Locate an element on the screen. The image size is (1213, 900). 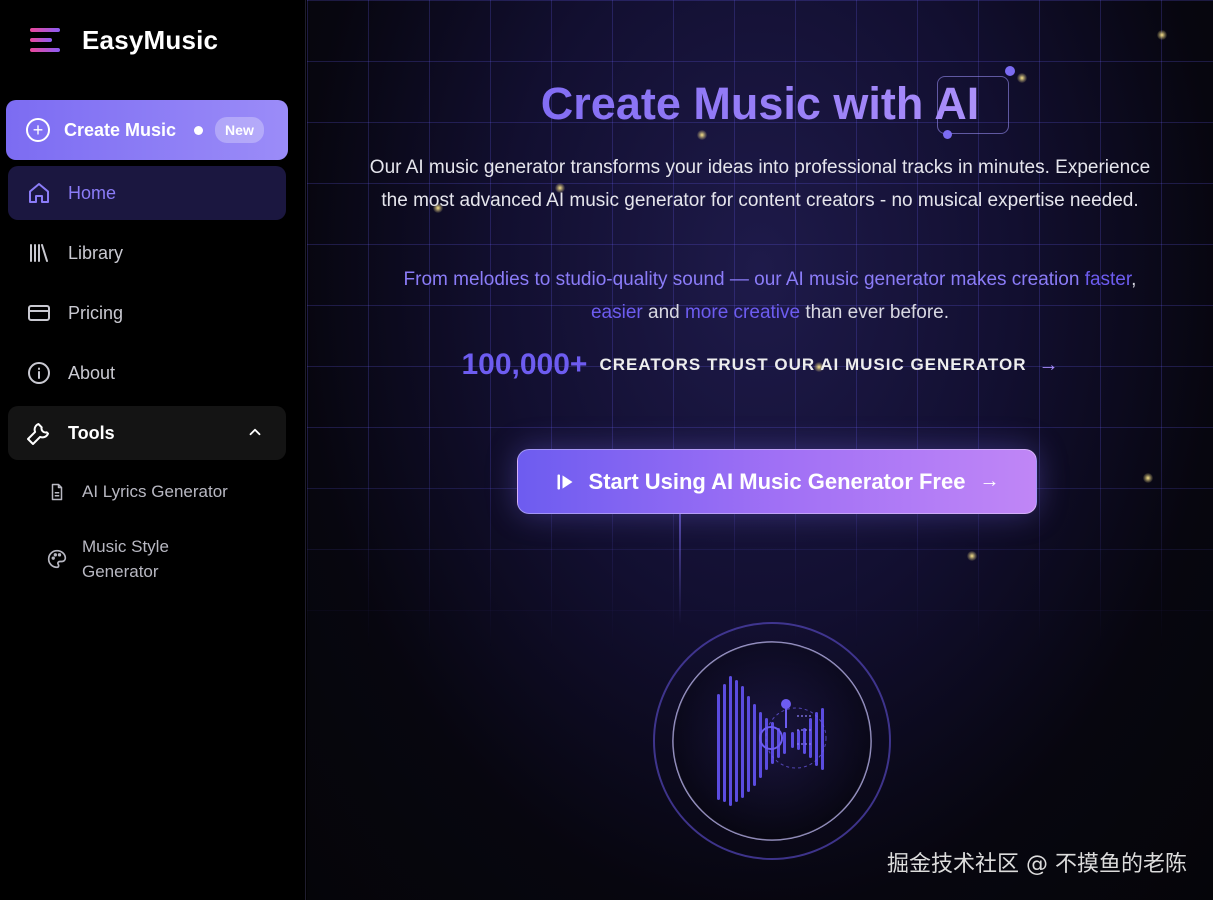
trust-number: 100,000+ is located at coordinates (524, 364).